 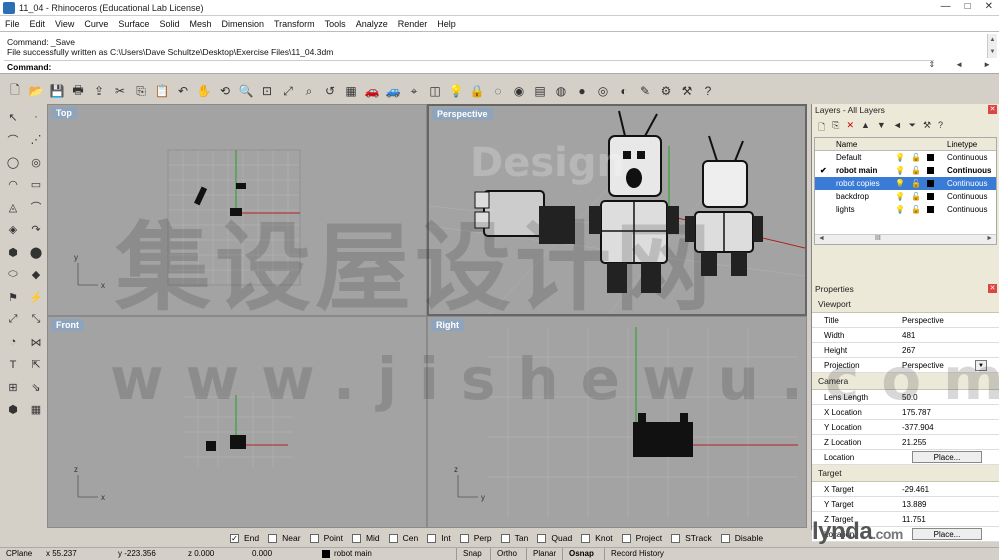 I want to click on viewport-right: Right z y, so click(x=617, y=422).